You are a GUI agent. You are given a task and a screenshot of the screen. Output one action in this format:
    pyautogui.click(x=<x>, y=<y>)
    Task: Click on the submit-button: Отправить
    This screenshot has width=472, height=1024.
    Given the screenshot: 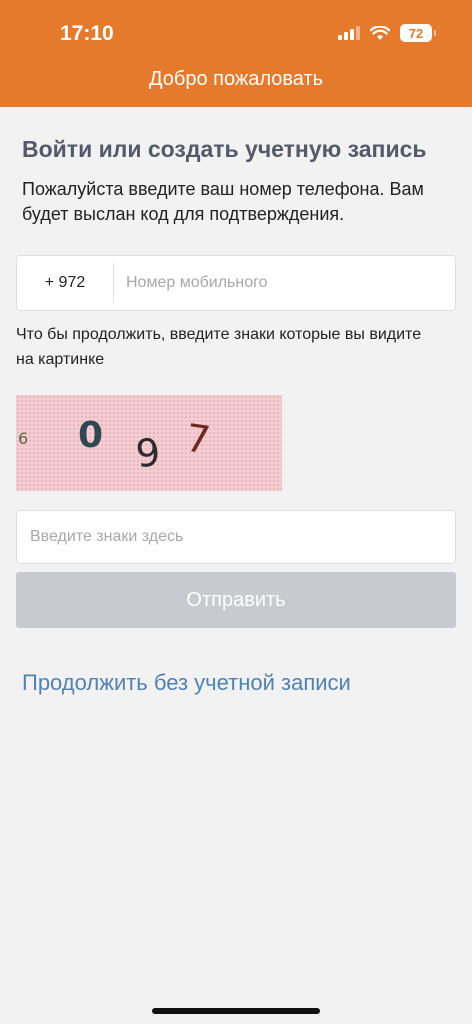 What is the action you would take?
    pyautogui.click(x=236, y=600)
    